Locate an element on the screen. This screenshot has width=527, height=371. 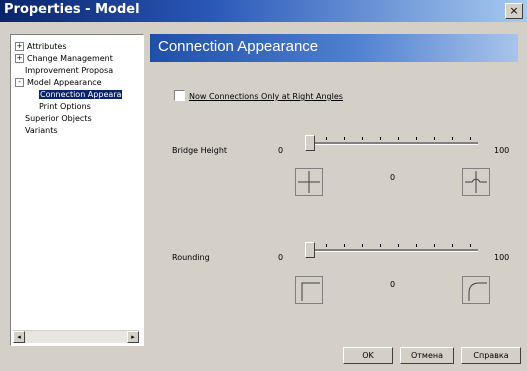
rounding-value: 0 is located at coordinates (393, 284).